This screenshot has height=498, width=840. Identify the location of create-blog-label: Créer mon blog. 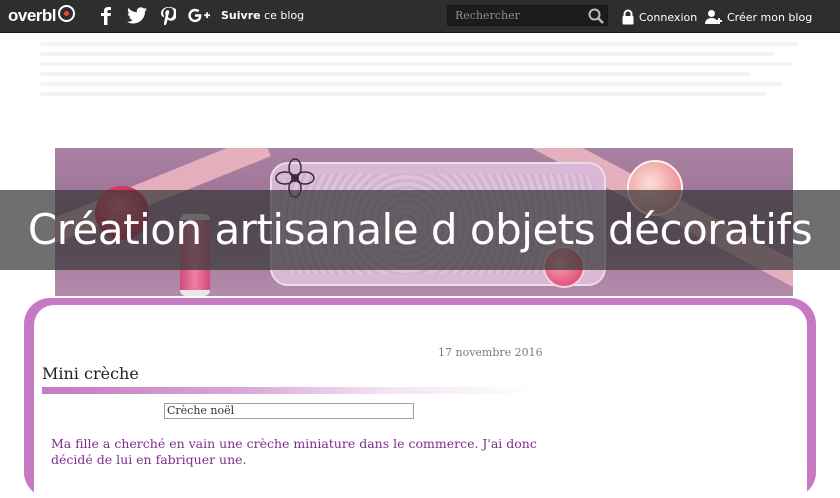
(770, 17).